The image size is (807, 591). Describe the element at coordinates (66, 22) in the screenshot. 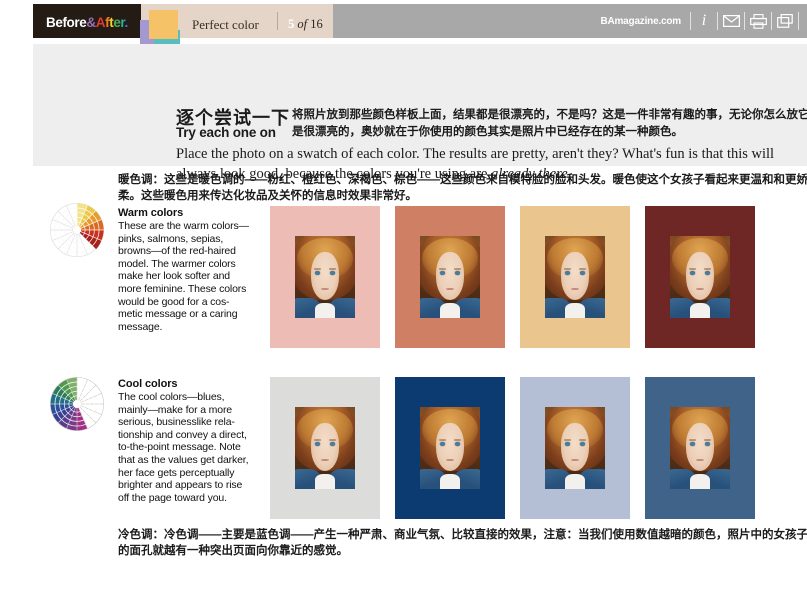

I see `logo-before: Before` at that location.